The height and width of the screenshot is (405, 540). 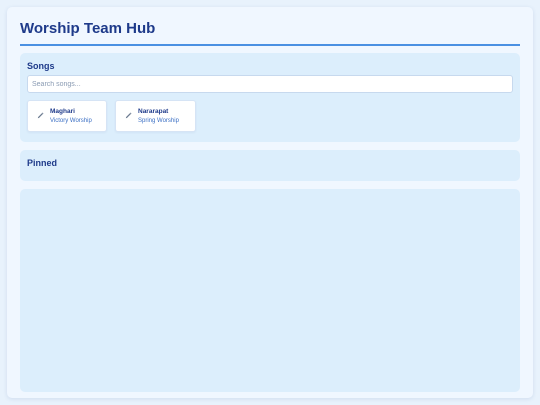 What do you see at coordinates (270, 165) in the screenshot?
I see `pinned-panel: Pinned` at bounding box center [270, 165].